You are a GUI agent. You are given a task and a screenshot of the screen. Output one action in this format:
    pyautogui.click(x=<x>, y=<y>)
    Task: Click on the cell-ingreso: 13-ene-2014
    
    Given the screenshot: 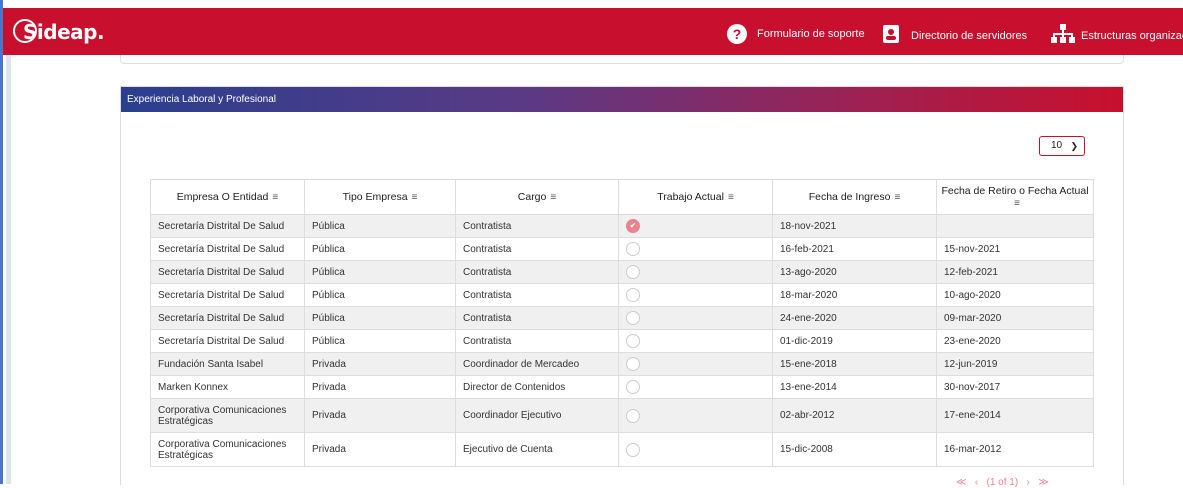 What is the action you would take?
    pyautogui.click(x=854, y=387)
    